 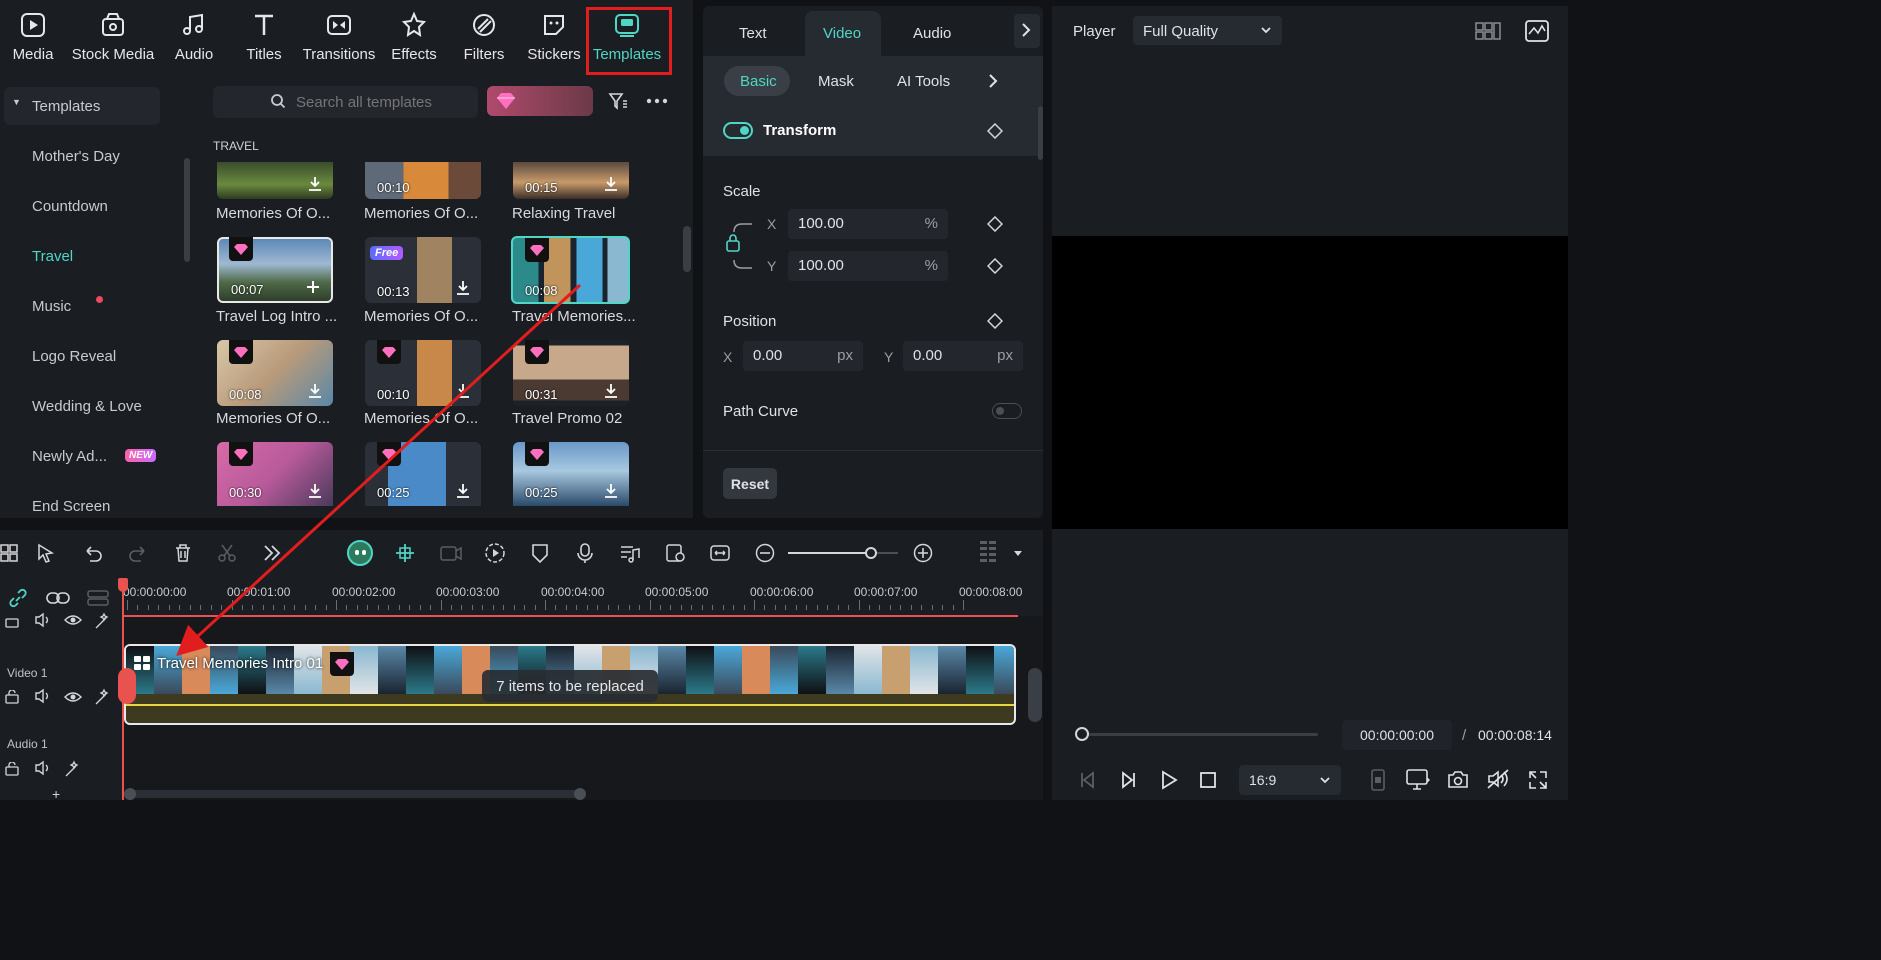 What do you see at coordinates (138, 553) in the screenshot?
I see `redo-icon` at bounding box center [138, 553].